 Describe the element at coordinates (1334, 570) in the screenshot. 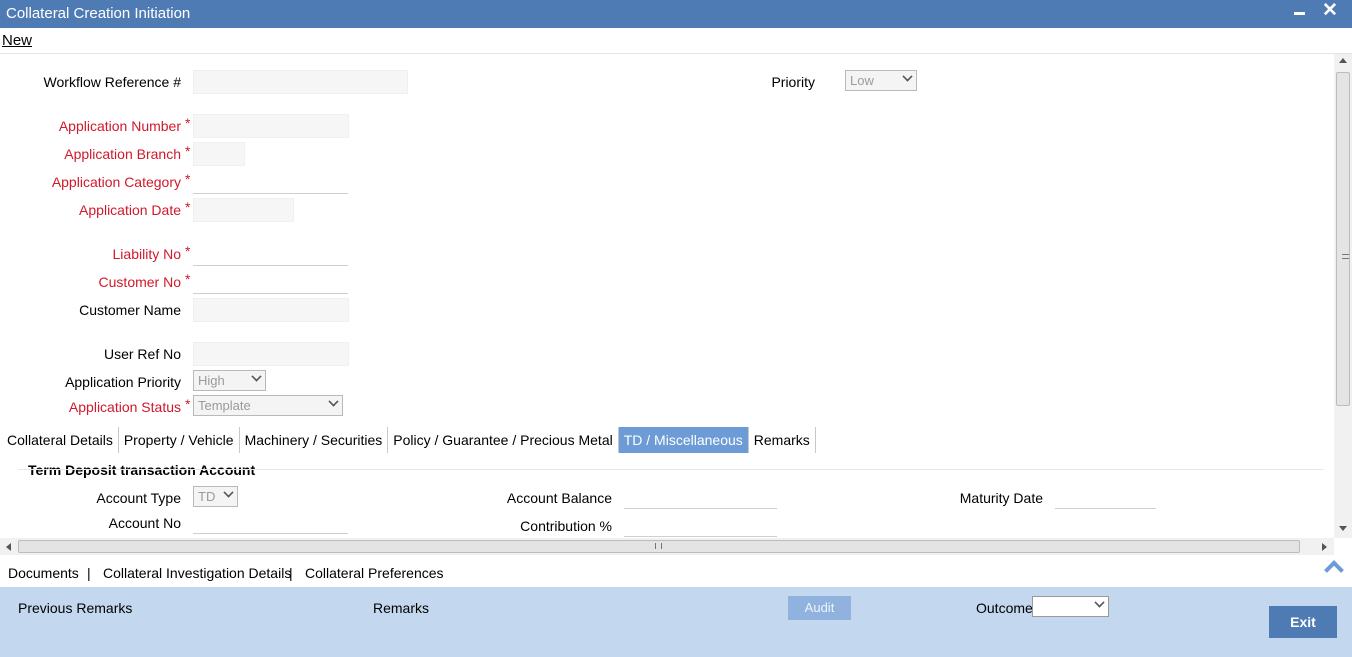

I see `chevron-up-icon` at that location.